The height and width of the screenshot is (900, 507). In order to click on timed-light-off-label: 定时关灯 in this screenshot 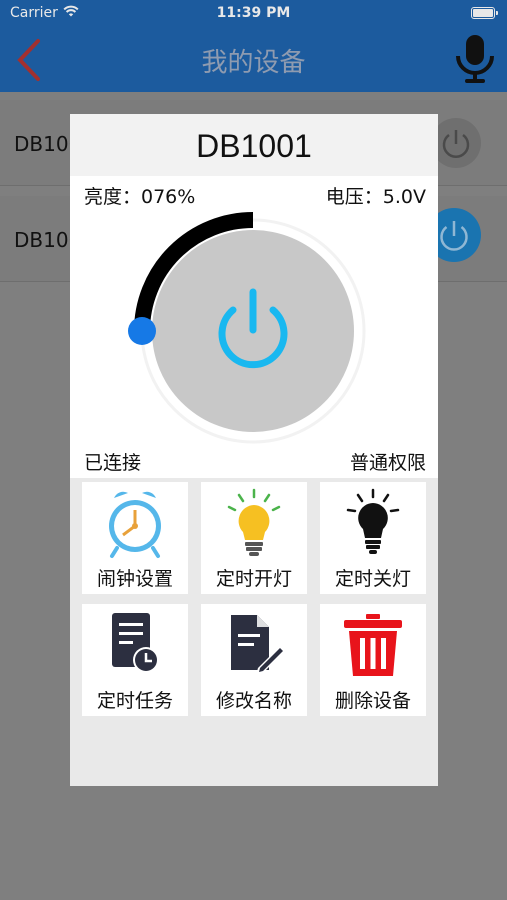, I will do `click(372, 579)`.